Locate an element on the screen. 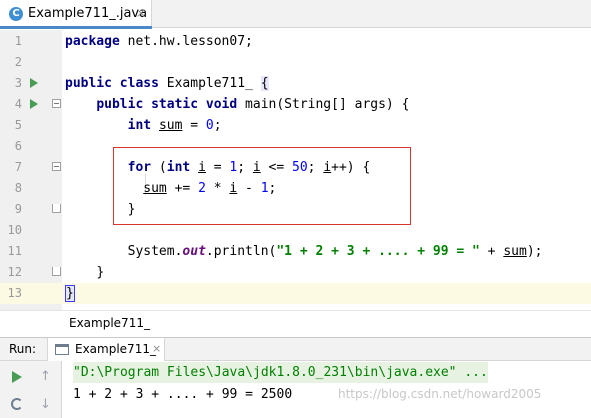 This screenshot has height=418, width=591. editor-tab: C Example711_.java × is located at coordinates (76, 14).